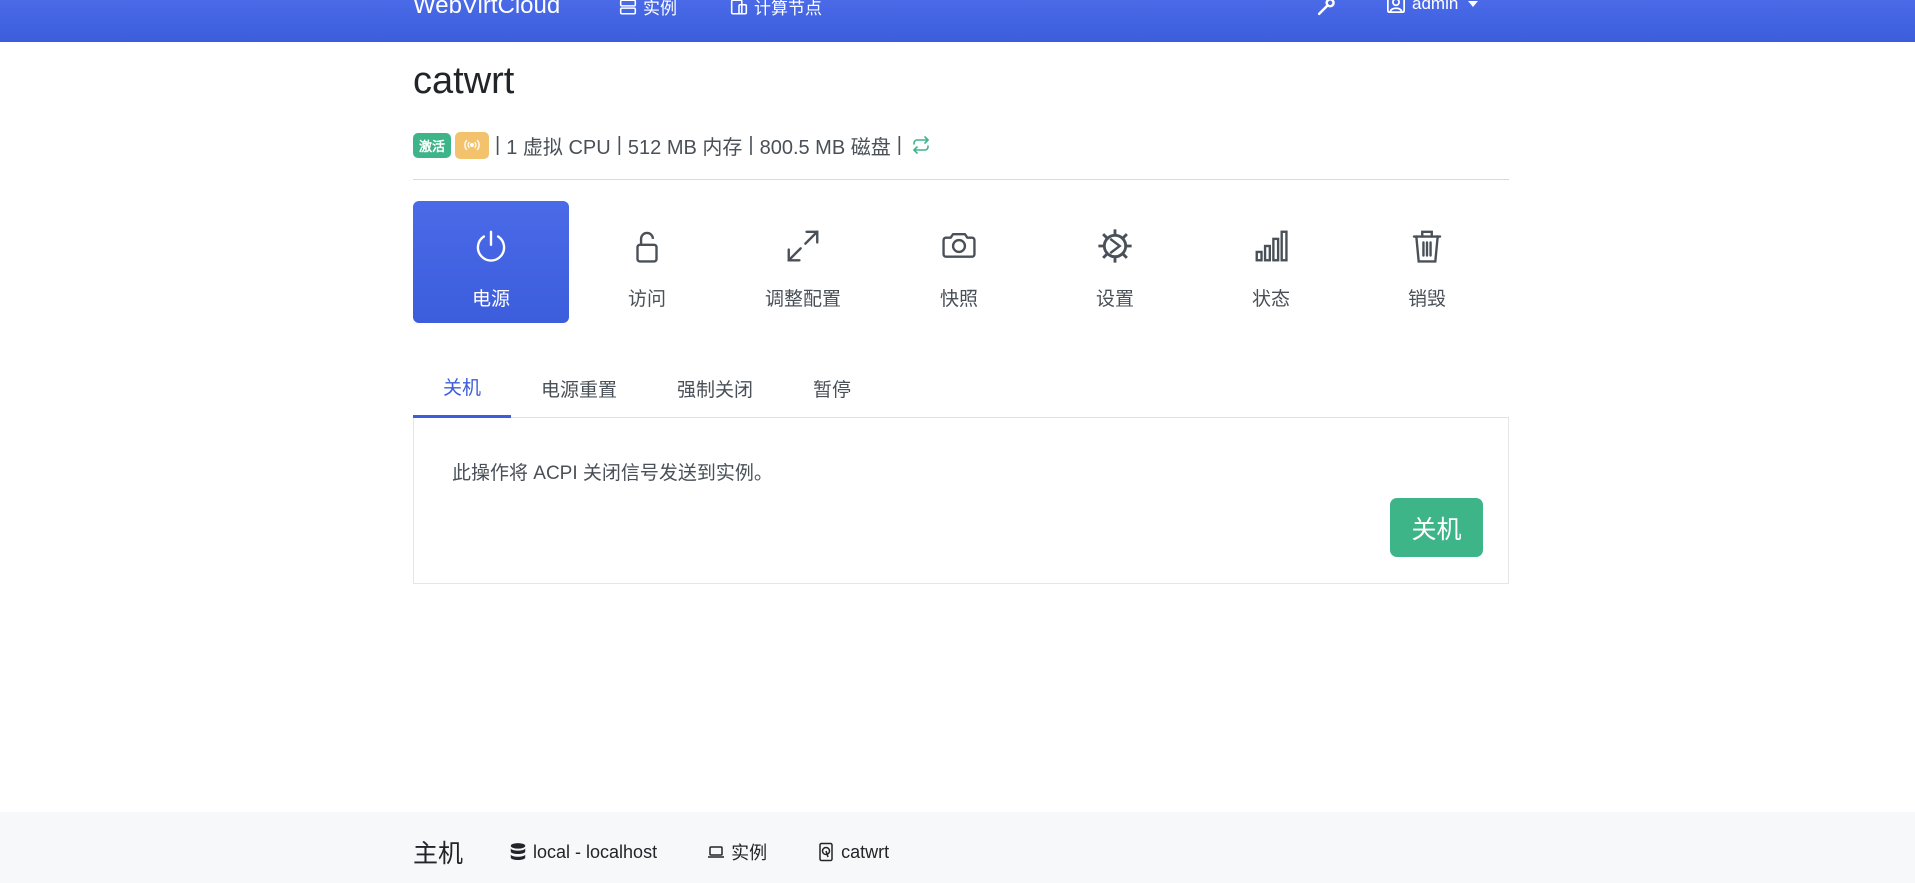  Describe the element at coordinates (518, 852) in the screenshot. I see `database-icon` at that location.